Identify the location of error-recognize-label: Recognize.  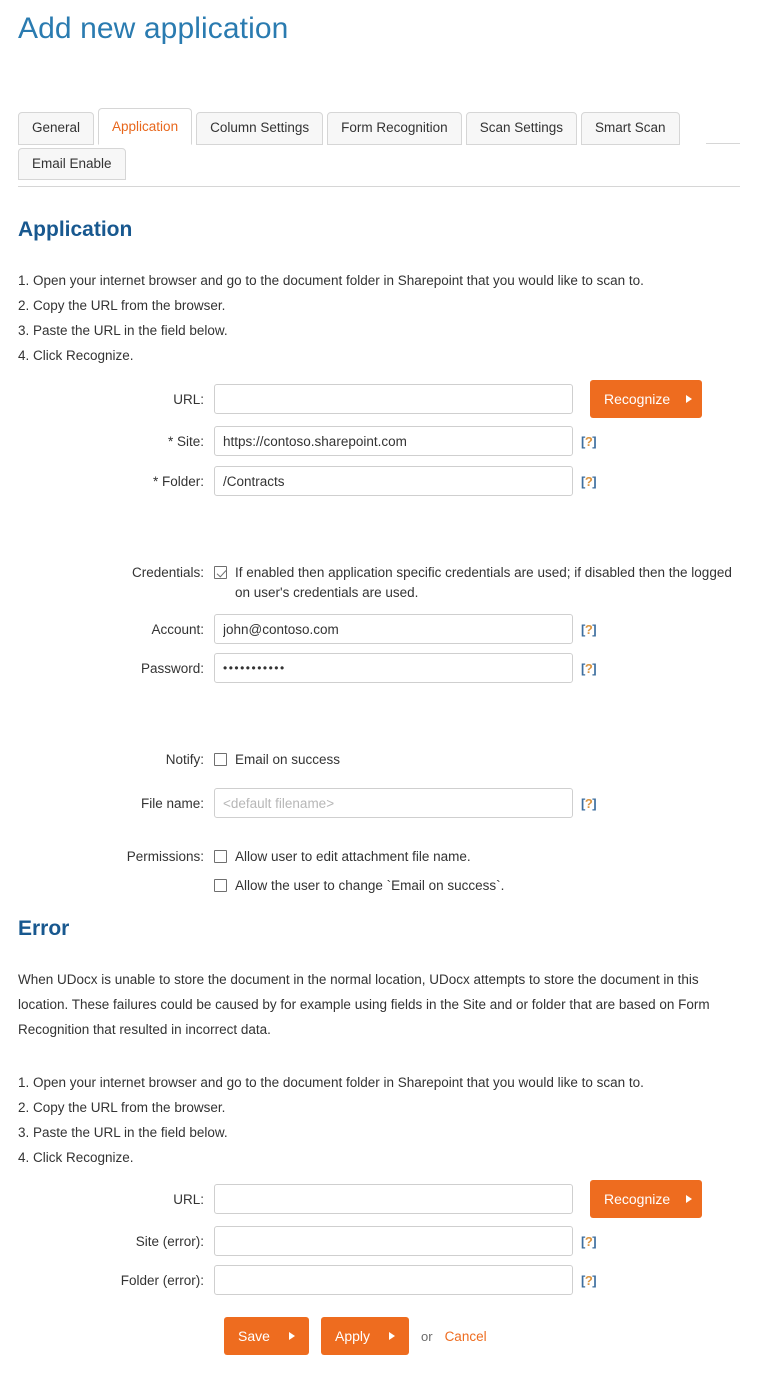
(637, 1199).